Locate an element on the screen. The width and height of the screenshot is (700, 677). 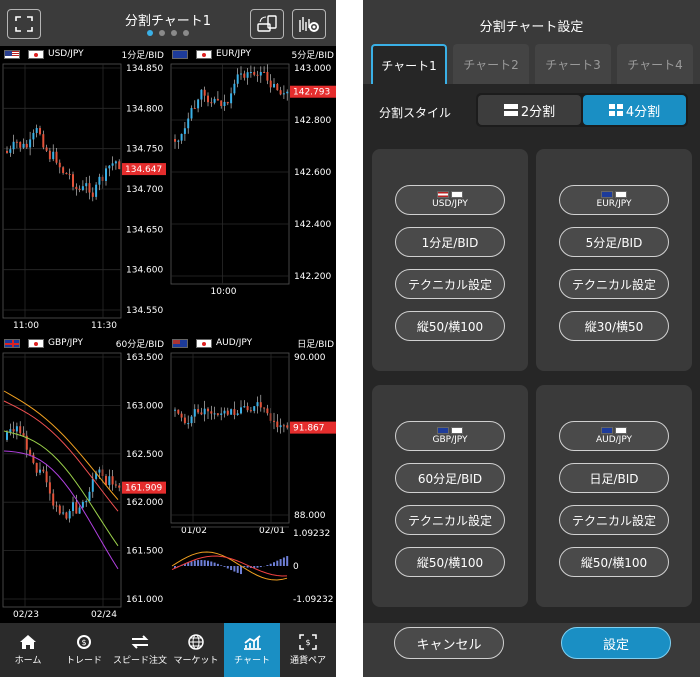
pair-select-button: USD/JPY is located at coordinates (450, 200).